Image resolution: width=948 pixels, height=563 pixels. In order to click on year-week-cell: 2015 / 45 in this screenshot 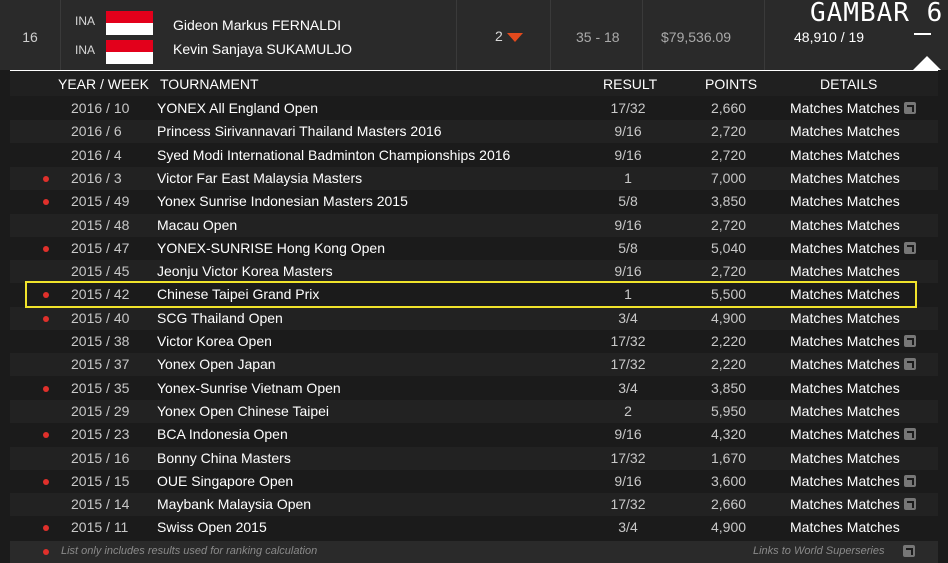, I will do `click(100, 271)`.